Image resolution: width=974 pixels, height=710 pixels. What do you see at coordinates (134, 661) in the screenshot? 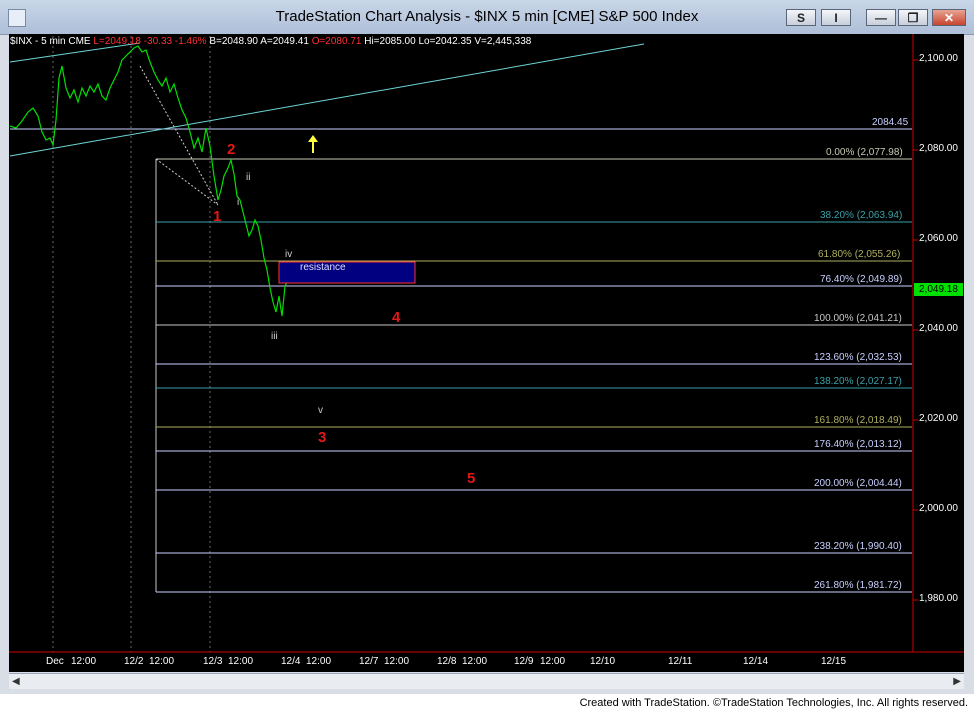
I see `date-tick: 12/2` at bounding box center [134, 661].